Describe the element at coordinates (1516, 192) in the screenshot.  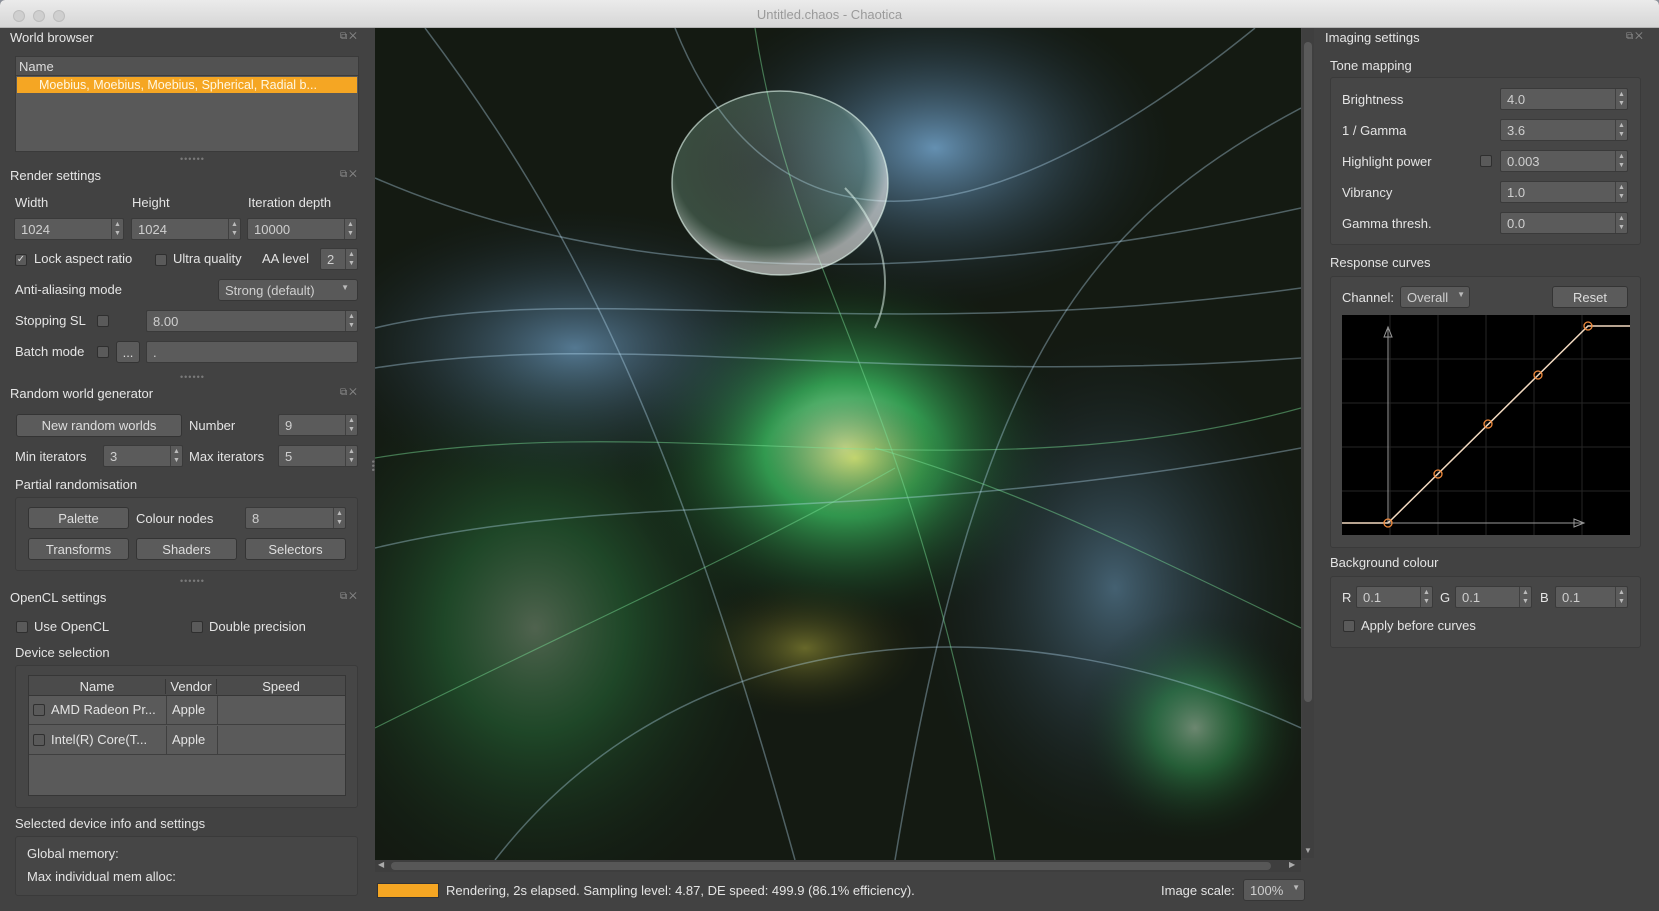
I see `vibrancy-value: 1.0` at that location.